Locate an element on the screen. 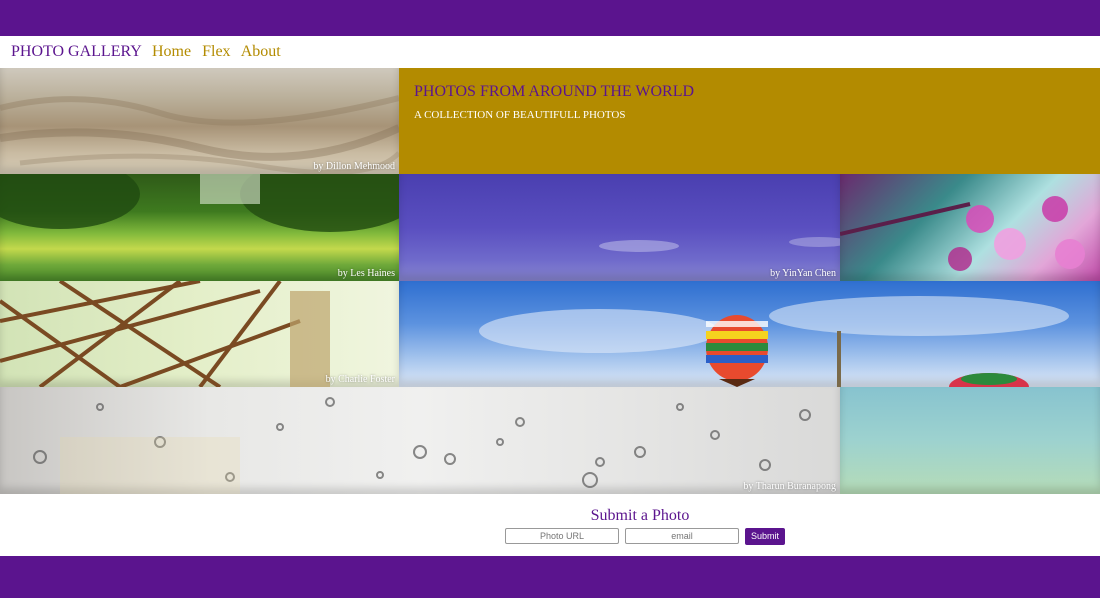  navbar: PHOTO GALLERY Home Flex About is located at coordinates (550, 52).